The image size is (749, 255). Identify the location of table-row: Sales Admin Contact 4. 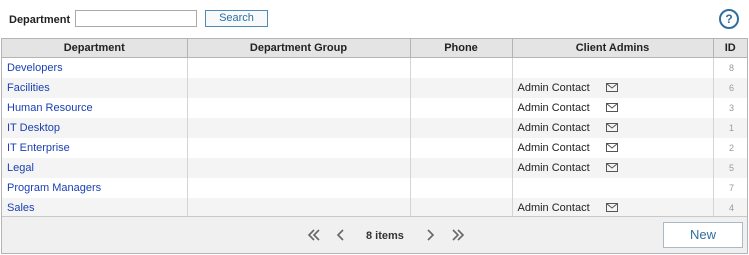
(374, 207).